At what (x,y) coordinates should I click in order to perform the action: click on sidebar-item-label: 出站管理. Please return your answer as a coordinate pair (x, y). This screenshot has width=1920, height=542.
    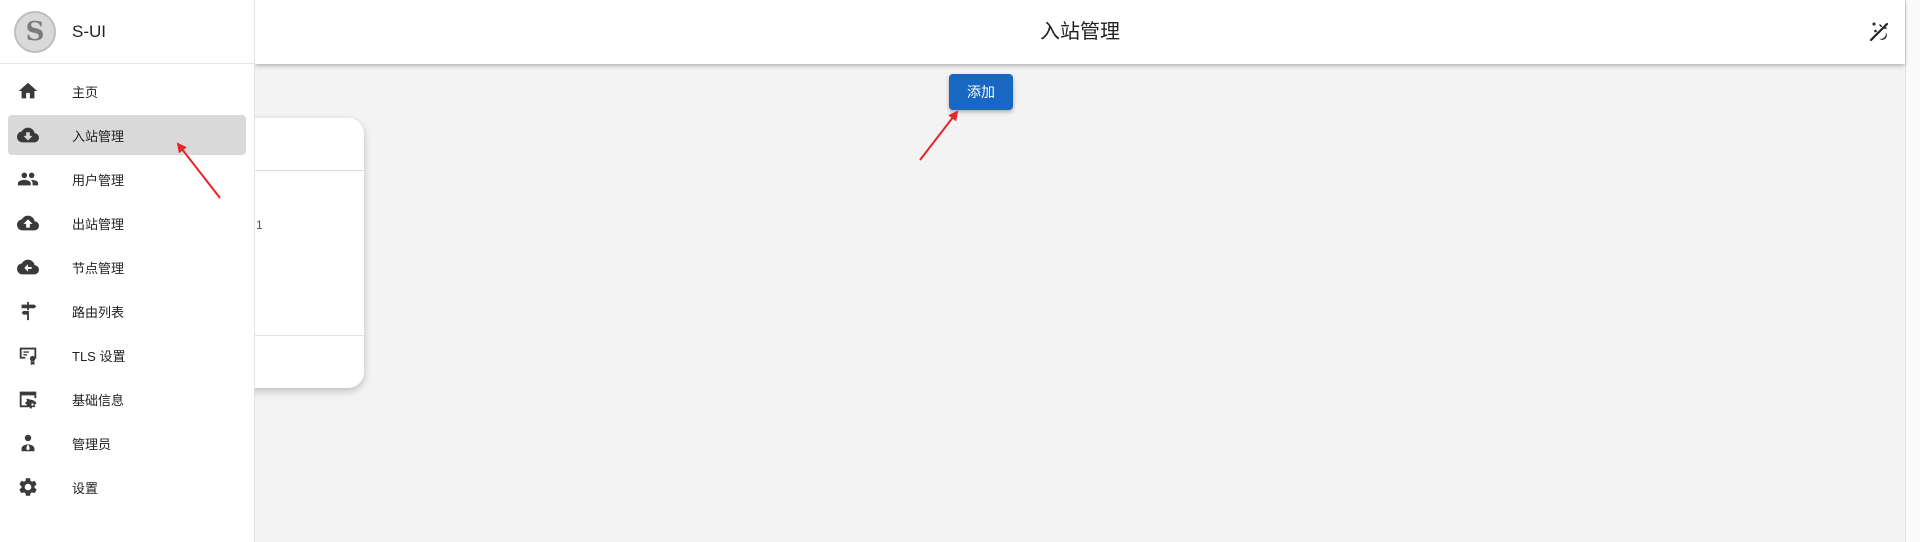
    Looking at the image, I should click on (98, 224).